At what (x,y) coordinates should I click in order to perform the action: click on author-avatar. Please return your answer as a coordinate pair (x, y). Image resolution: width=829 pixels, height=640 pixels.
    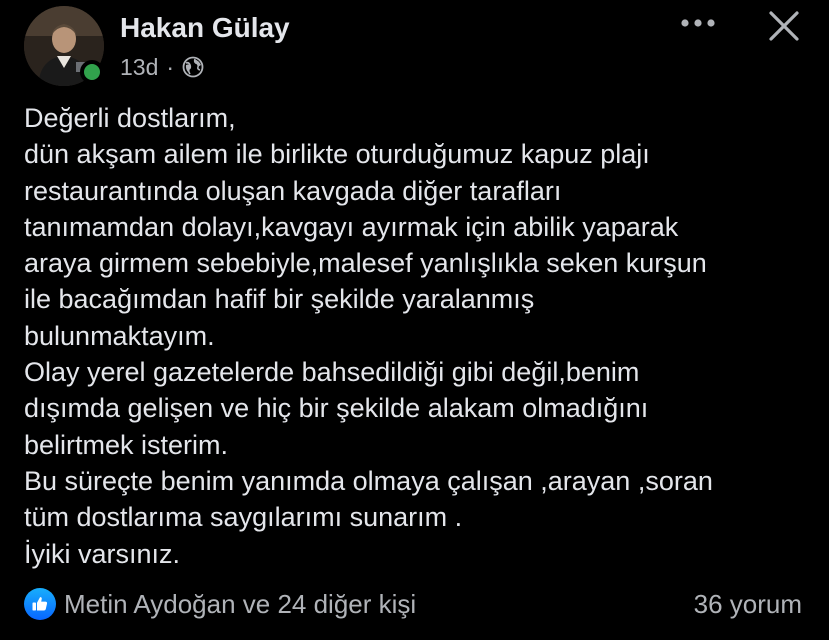
    Looking at the image, I should click on (64, 46).